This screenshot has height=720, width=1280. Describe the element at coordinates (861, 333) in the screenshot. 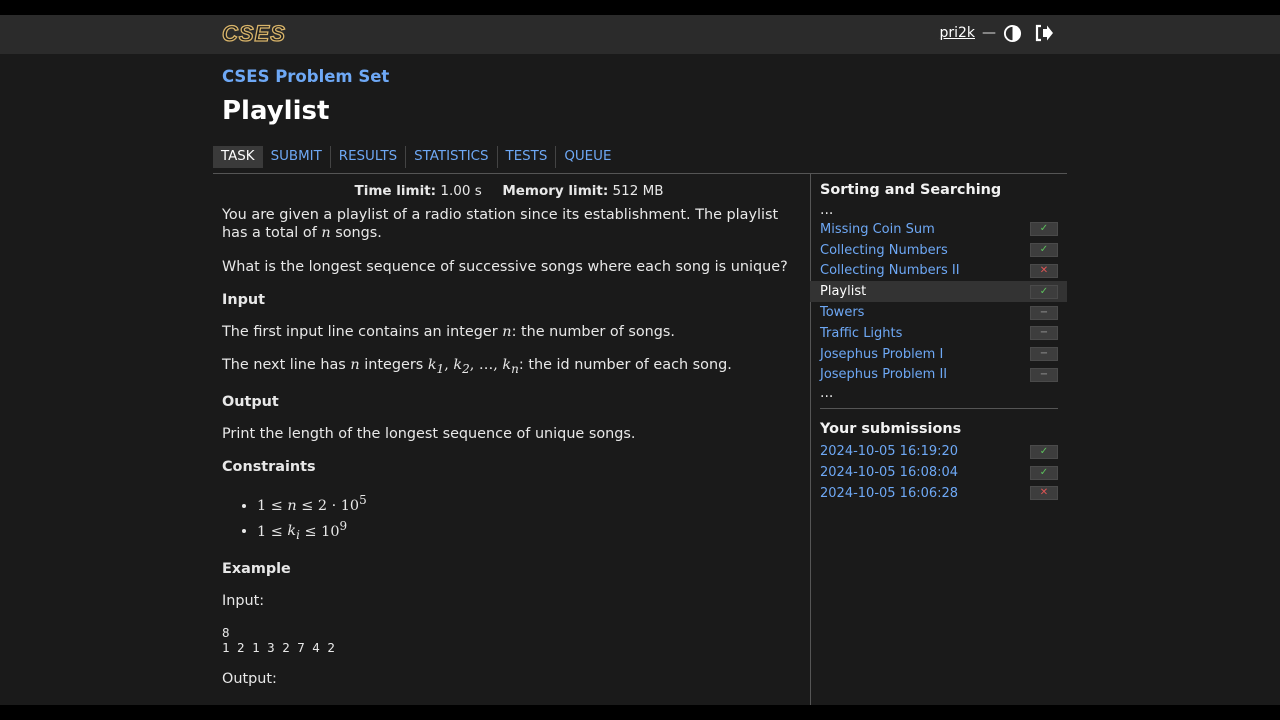

I see `task-item-link: Traffic Lights` at that location.